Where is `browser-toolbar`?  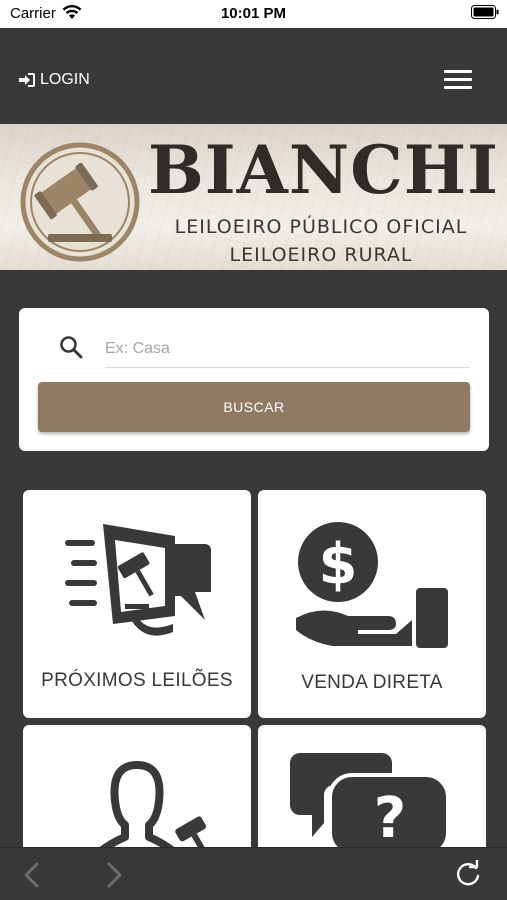 browser-toolbar is located at coordinates (253, 873).